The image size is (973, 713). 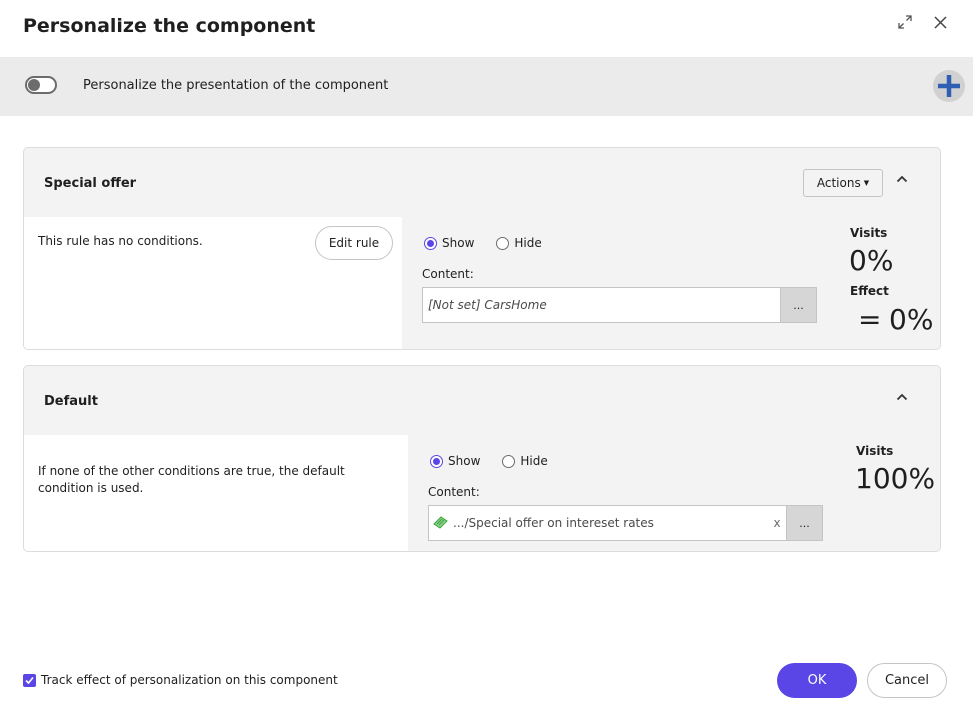 I want to click on actions-label: Actions, so click(x=838, y=183).